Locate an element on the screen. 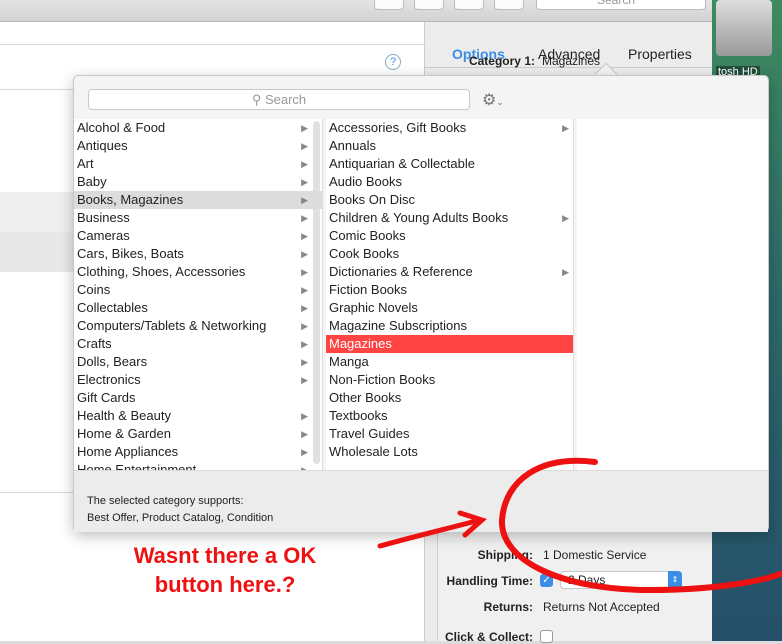 The image size is (782, 644). annotation-scribble is located at coordinates (579, 525).